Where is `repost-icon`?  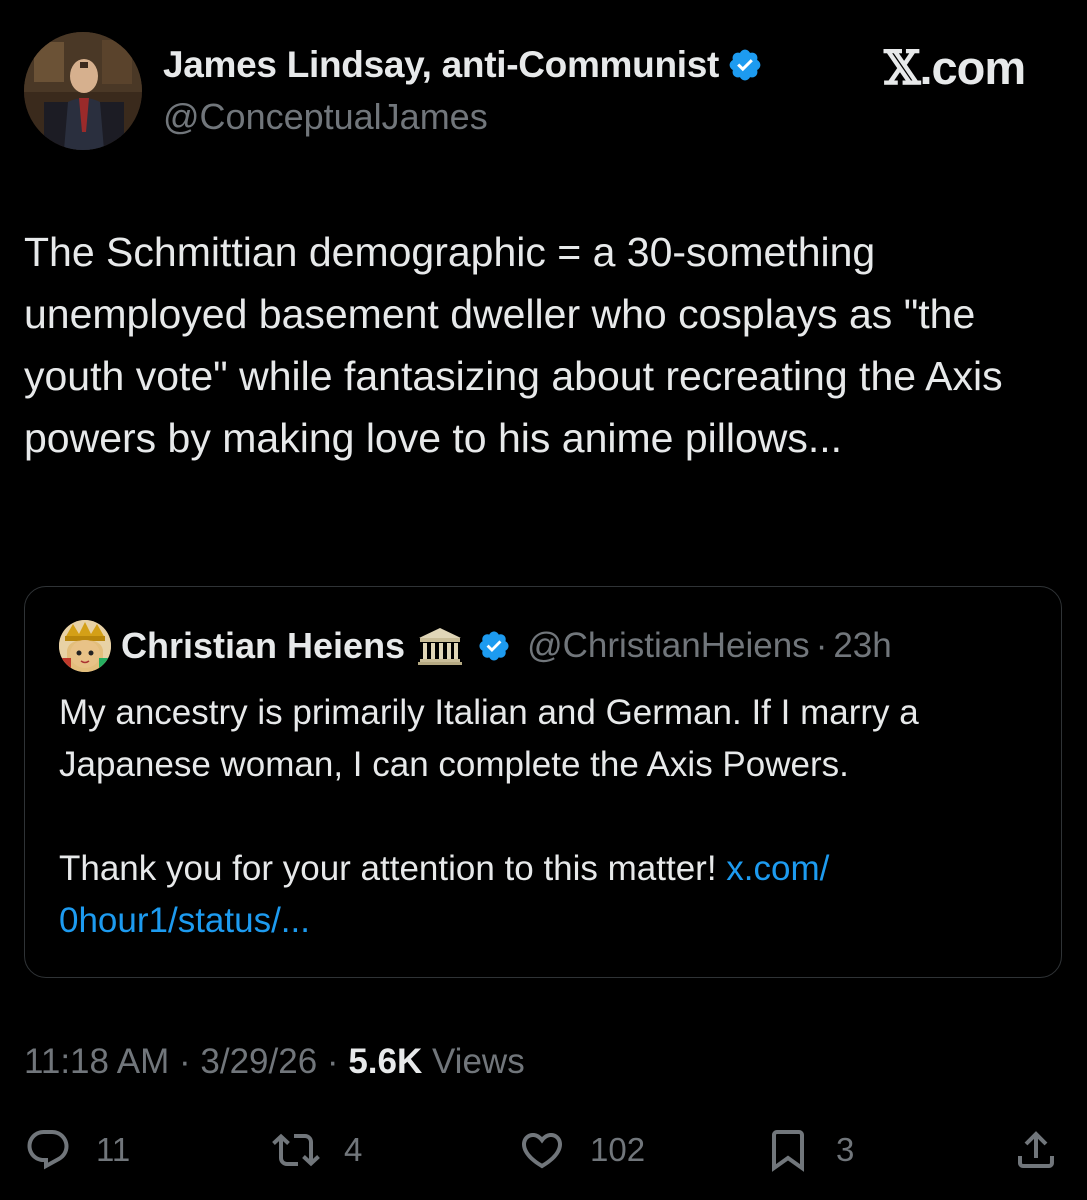
repost-icon is located at coordinates (296, 1150).